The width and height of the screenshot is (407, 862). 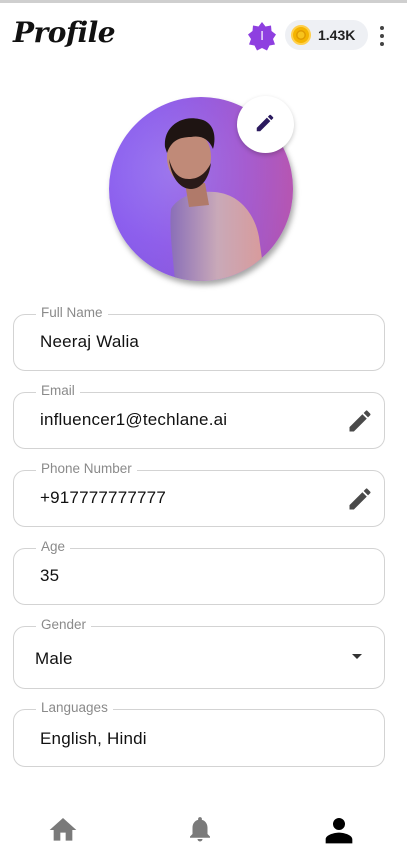 I want to click on languages-value: English, Hindi, so click(x=93, y=738).